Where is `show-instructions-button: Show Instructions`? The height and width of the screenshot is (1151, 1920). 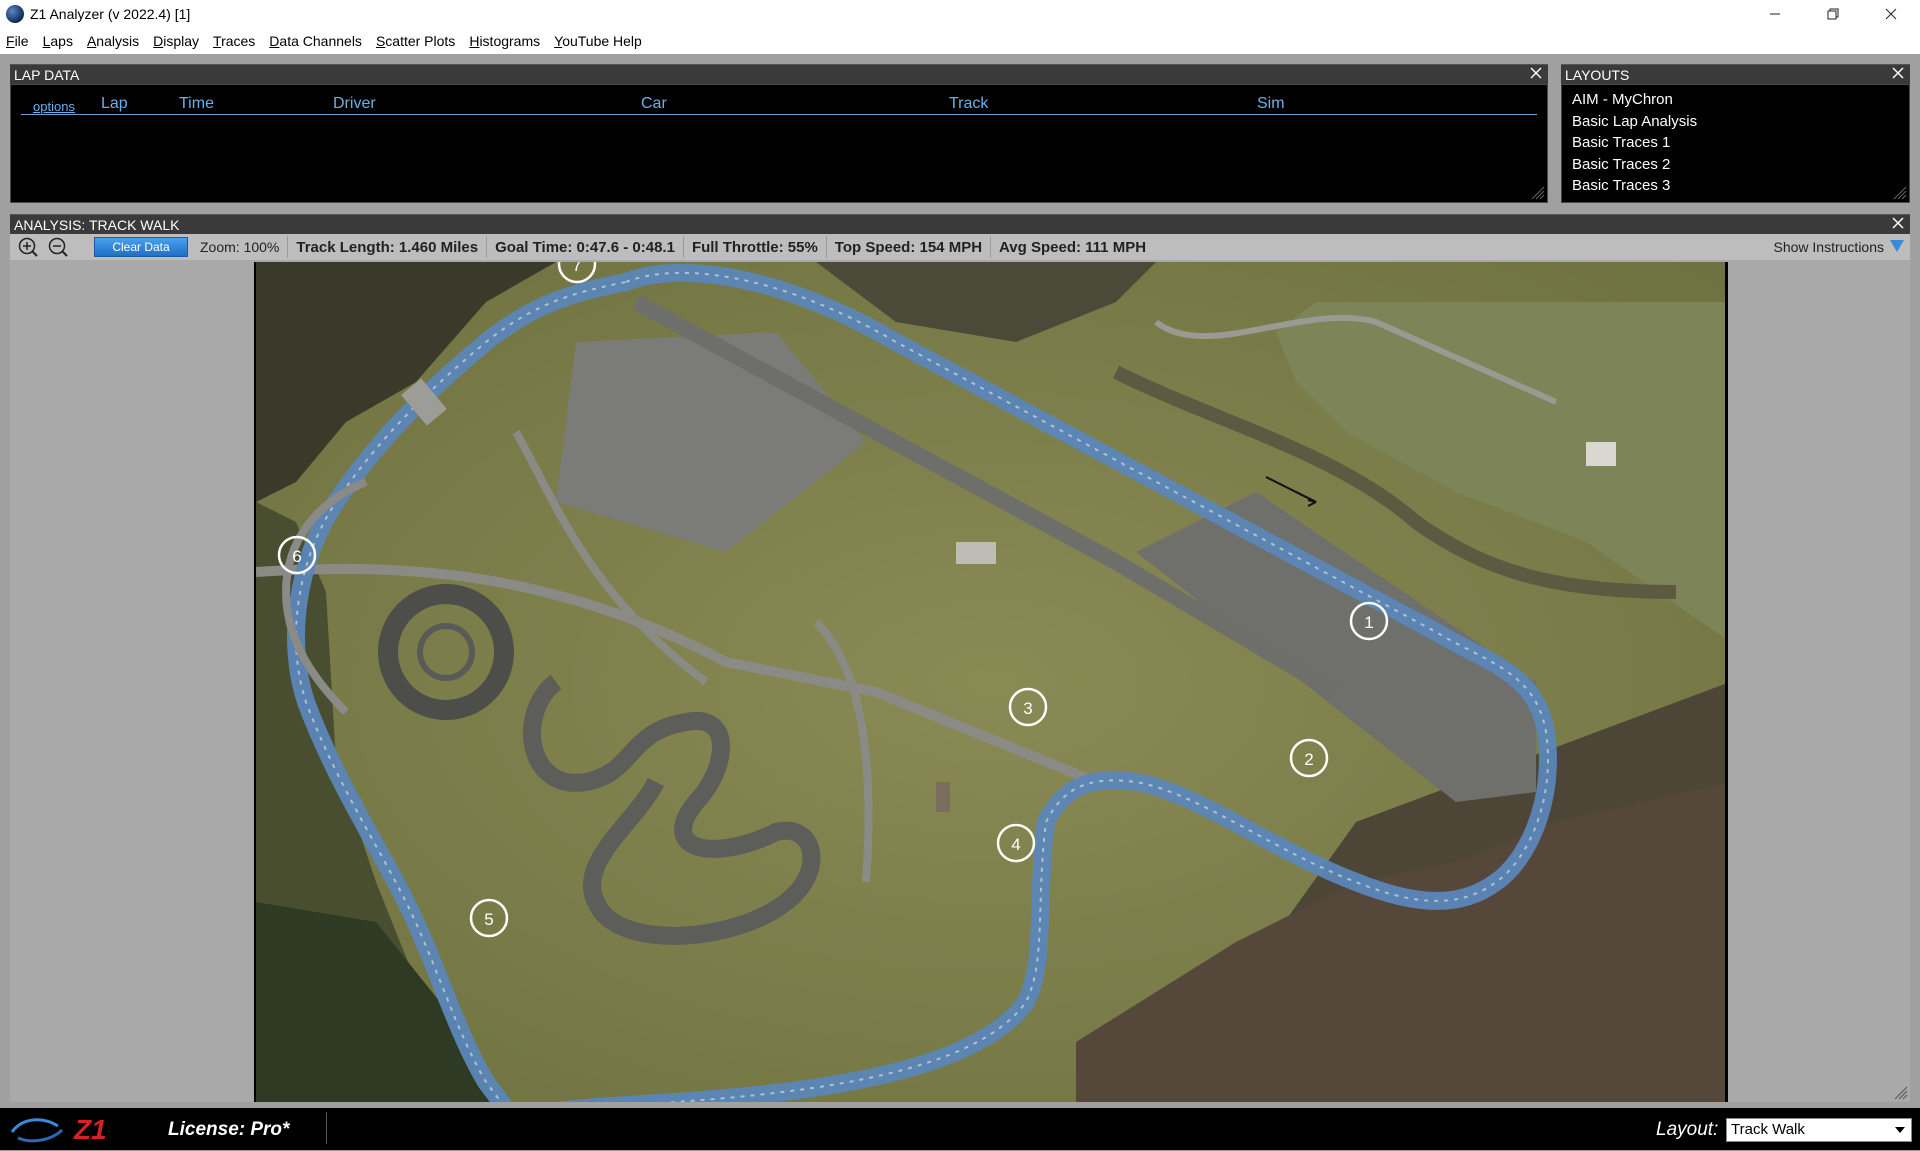 show-instructions-button: Show Instructions is located at coordinates (1829, 247).